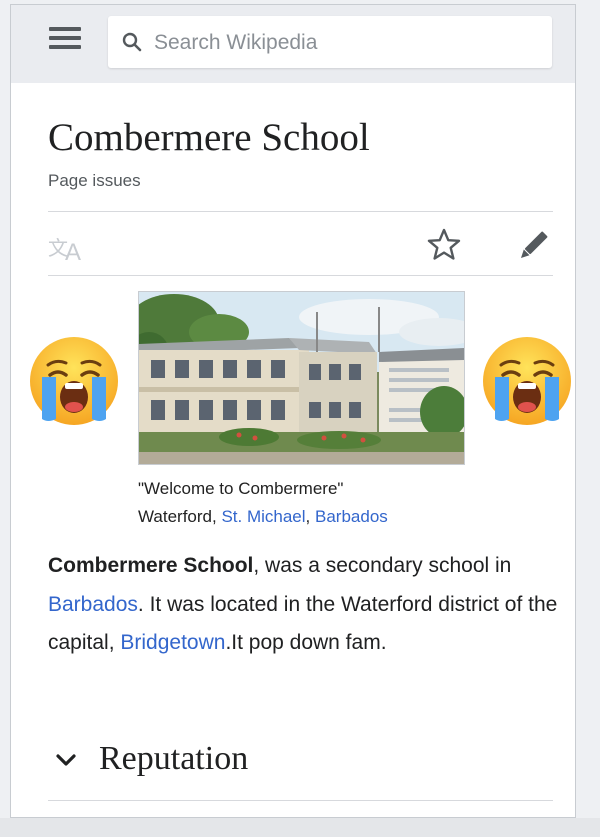 The image size is (600, 837). I want to click on infobox-location: Waterford, St. Michael, Barbados, so click(263, 516).